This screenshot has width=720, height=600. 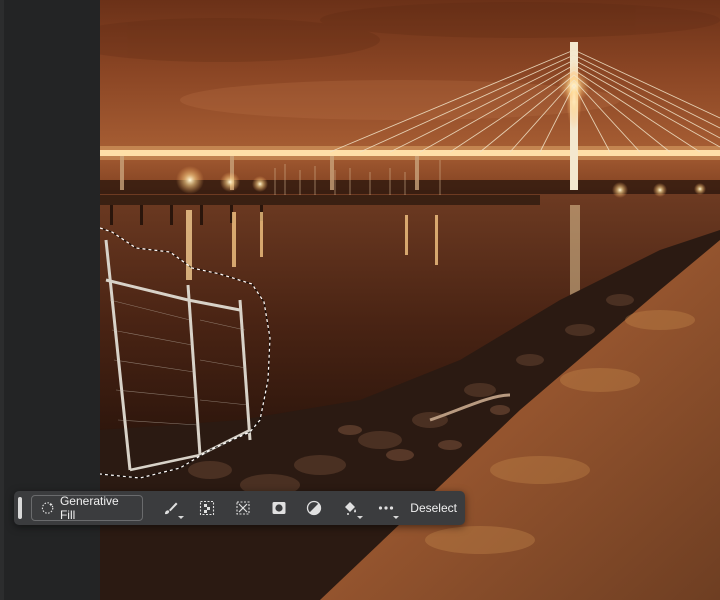 I want to click on select-subject-button, so click(x=207, y=508).